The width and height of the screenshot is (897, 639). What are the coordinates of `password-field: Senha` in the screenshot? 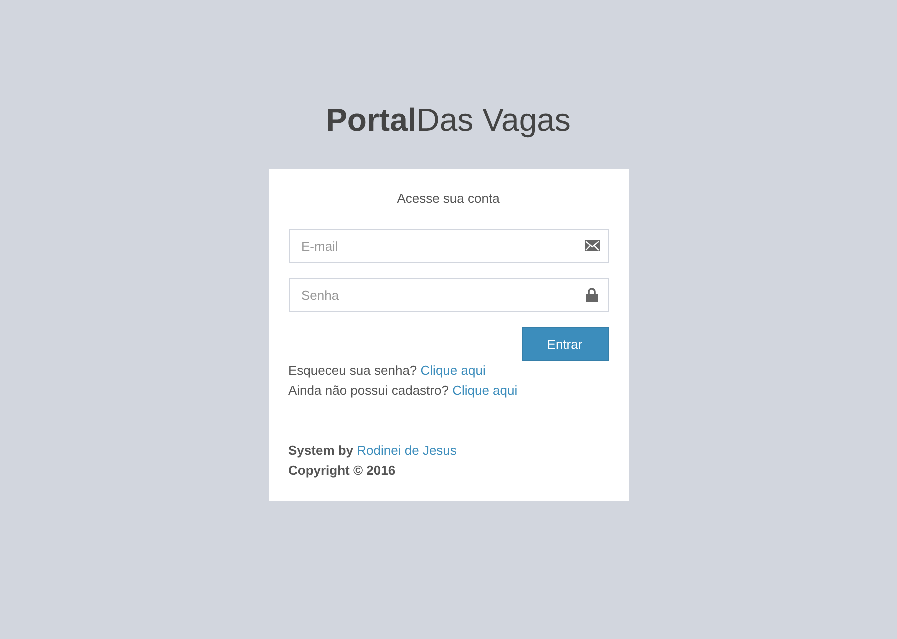 It's located at (448, 295).